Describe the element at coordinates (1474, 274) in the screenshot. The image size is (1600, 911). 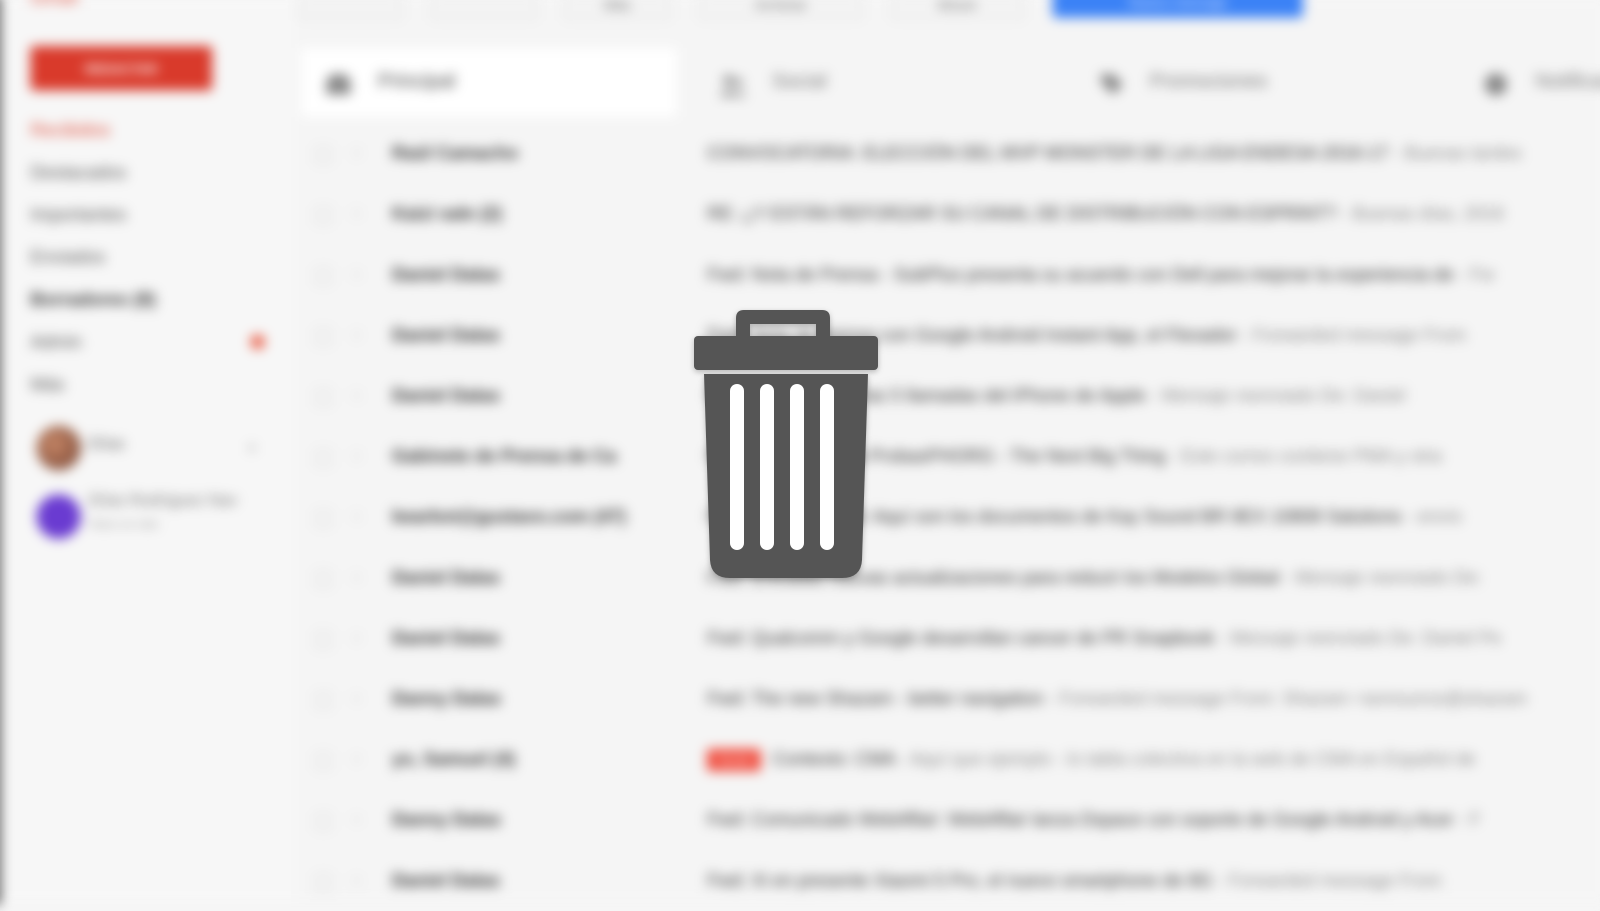
I see `email-snippet: - Fw` at that location.